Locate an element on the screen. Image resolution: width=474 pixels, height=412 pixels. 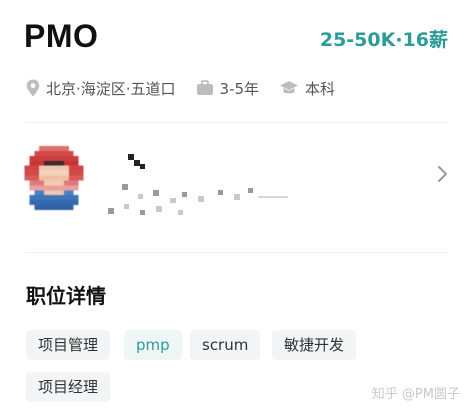
meta-education: 本科 is located at coordinates (307, 88).